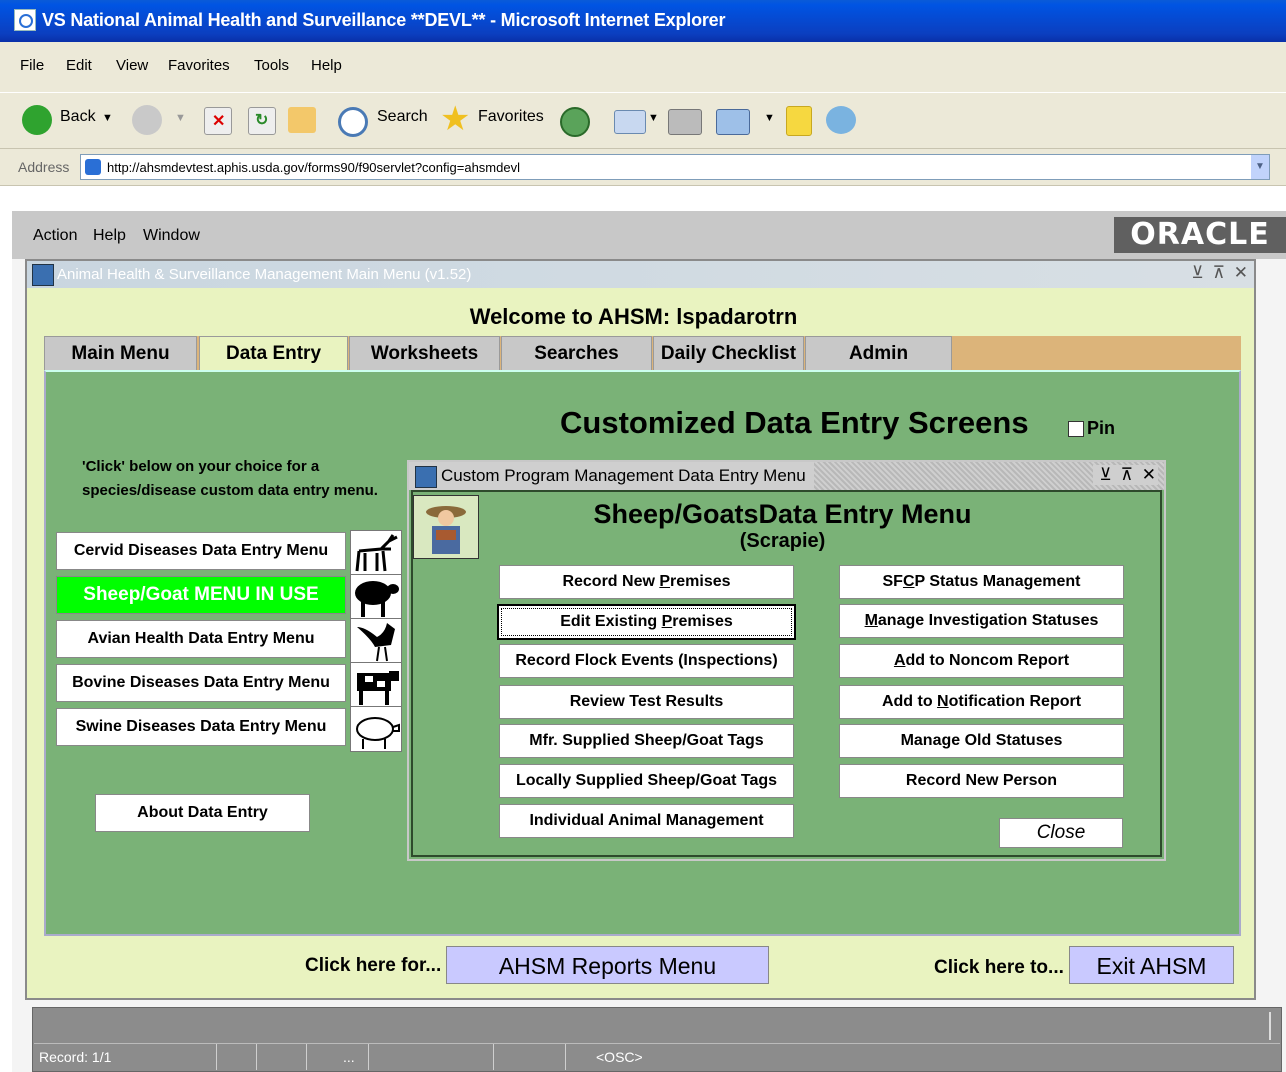 This screenshot has width=1286, height=1072. What do you see at coordinates (55, 236) in the screenshot?
I see `forms-menu-action: Action` at bounding box center [55, 236].